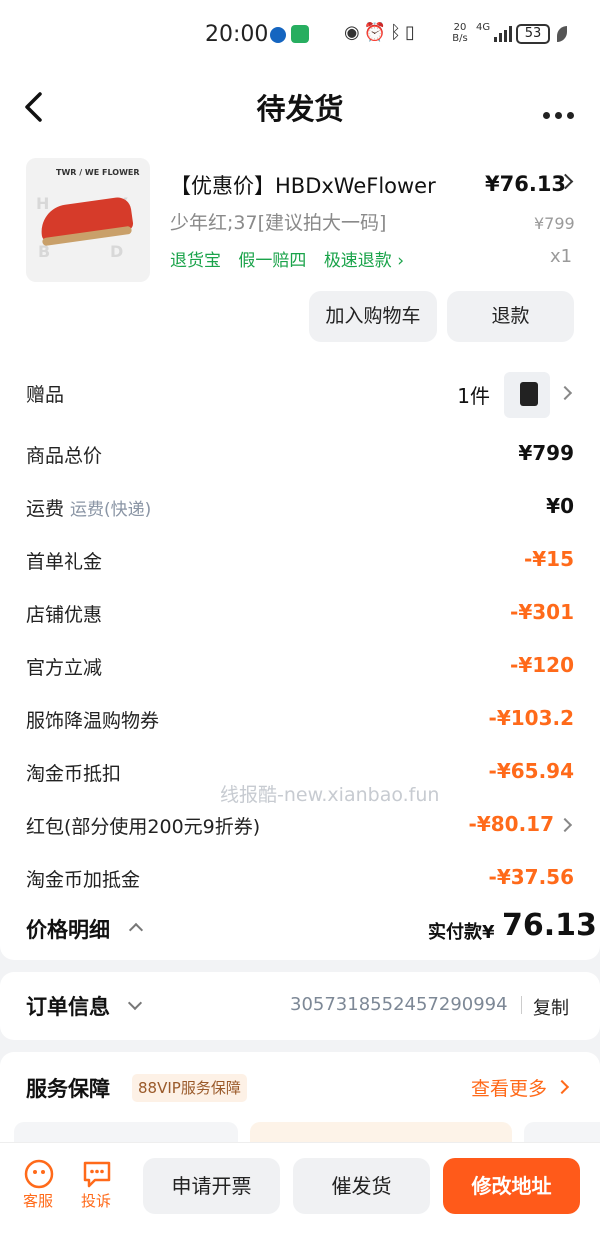 The image size is (600, 1237). I want to click on modify-address-button: 修改地址, so click(511, 1186).